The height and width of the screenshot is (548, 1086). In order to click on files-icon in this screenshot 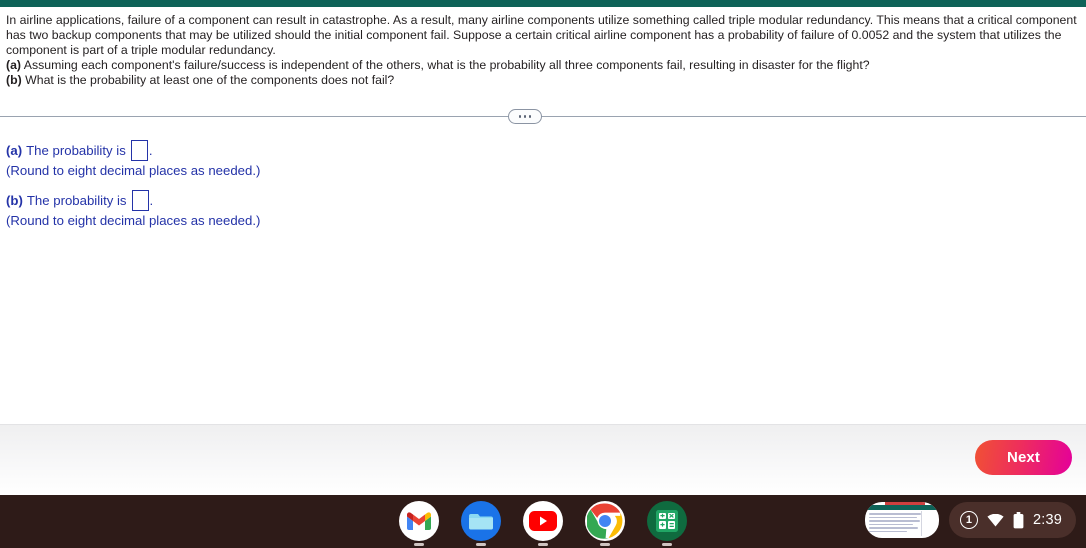, I will do `click(481, 521)`.